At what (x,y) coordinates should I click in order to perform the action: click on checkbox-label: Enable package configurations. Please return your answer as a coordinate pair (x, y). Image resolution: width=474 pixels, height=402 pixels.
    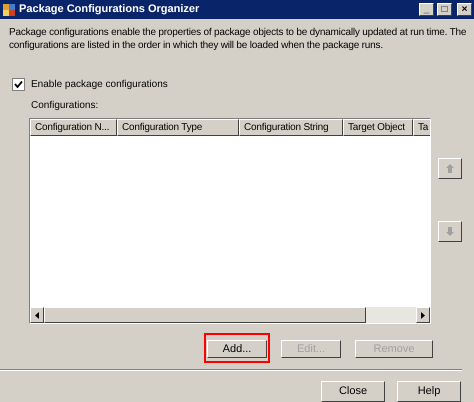
    Looking at the image, I should click on (99, 85).